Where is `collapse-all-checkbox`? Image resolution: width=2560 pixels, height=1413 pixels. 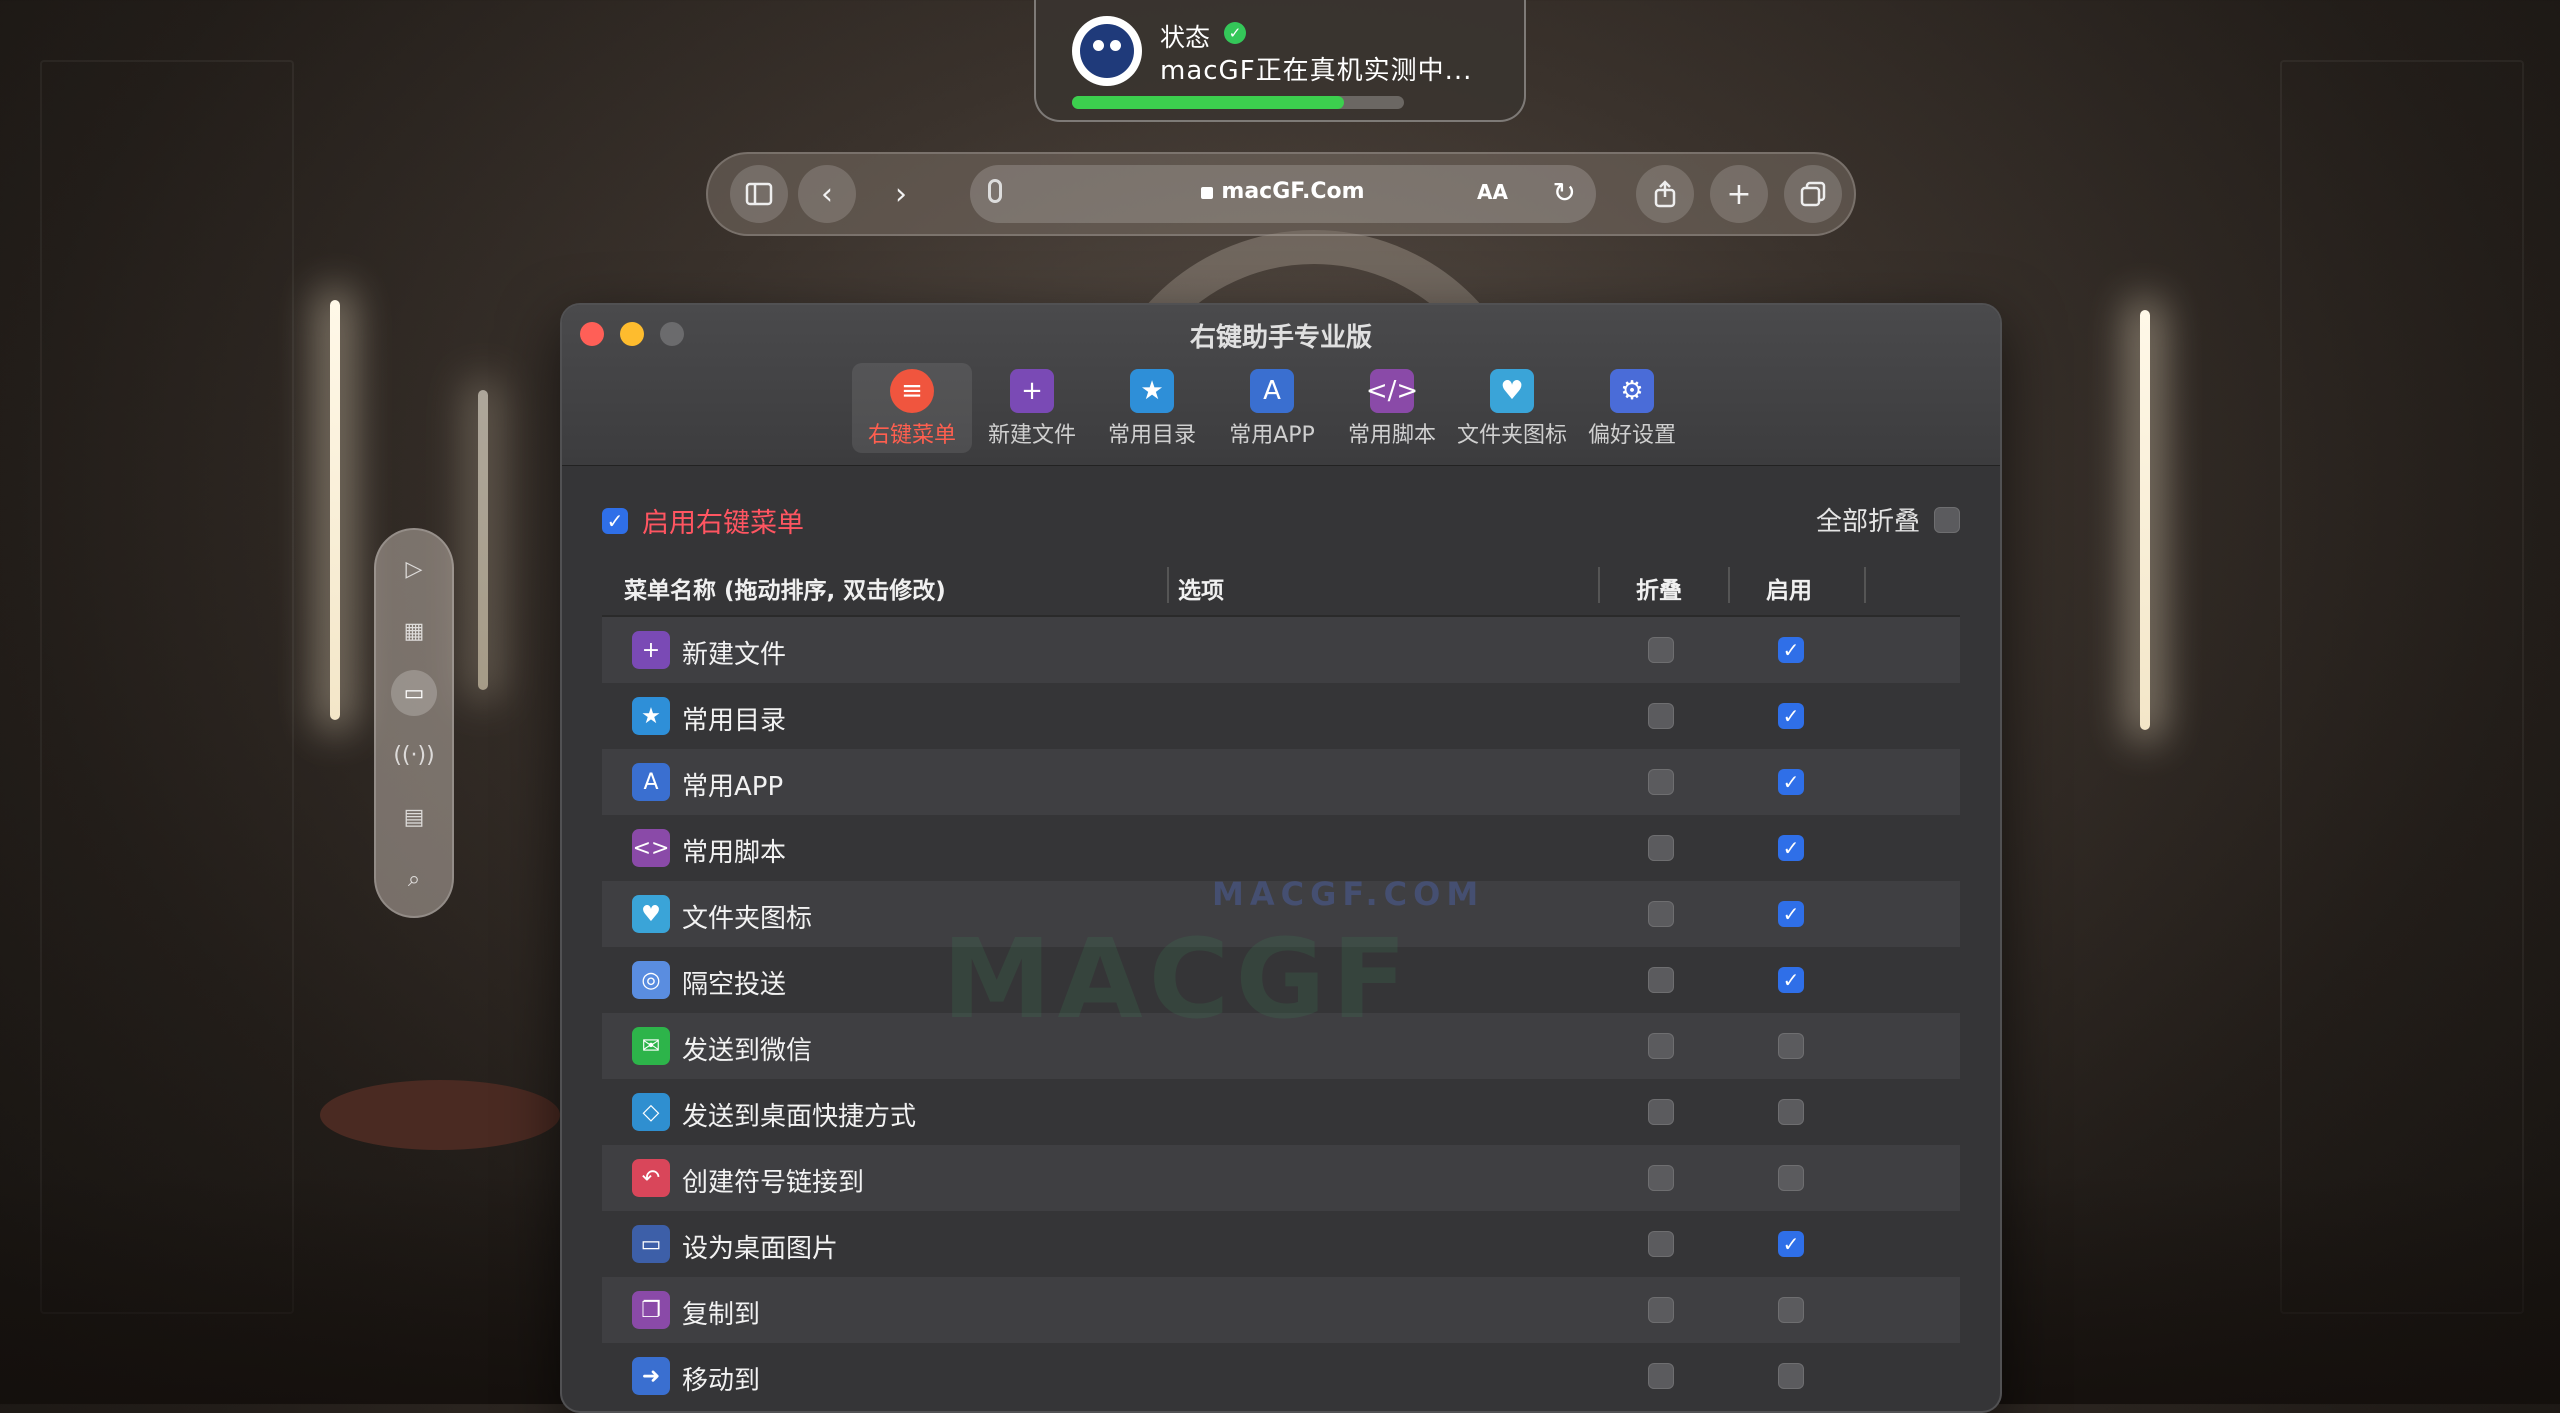
collapse-all-checkbox is located at coordinates (1947, 519).